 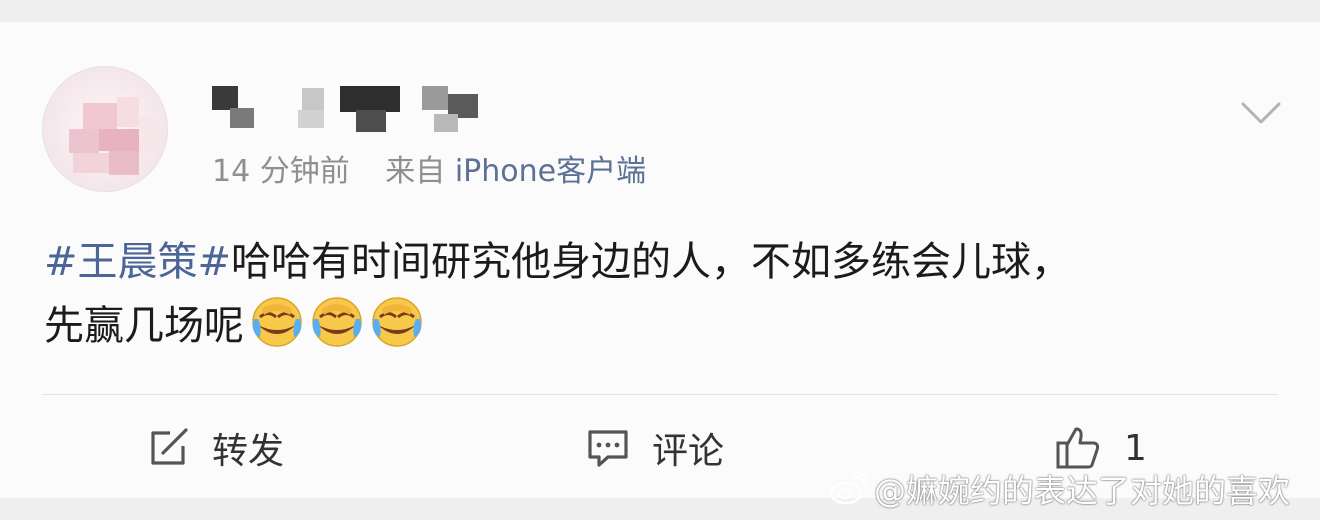 I want to click on divider, so click(x=660, y=394).